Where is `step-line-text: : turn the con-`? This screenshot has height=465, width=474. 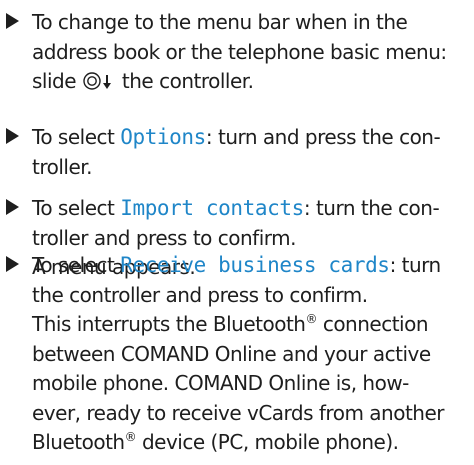
step-line-text: : turn the con- is located at coordinates (371, 208).